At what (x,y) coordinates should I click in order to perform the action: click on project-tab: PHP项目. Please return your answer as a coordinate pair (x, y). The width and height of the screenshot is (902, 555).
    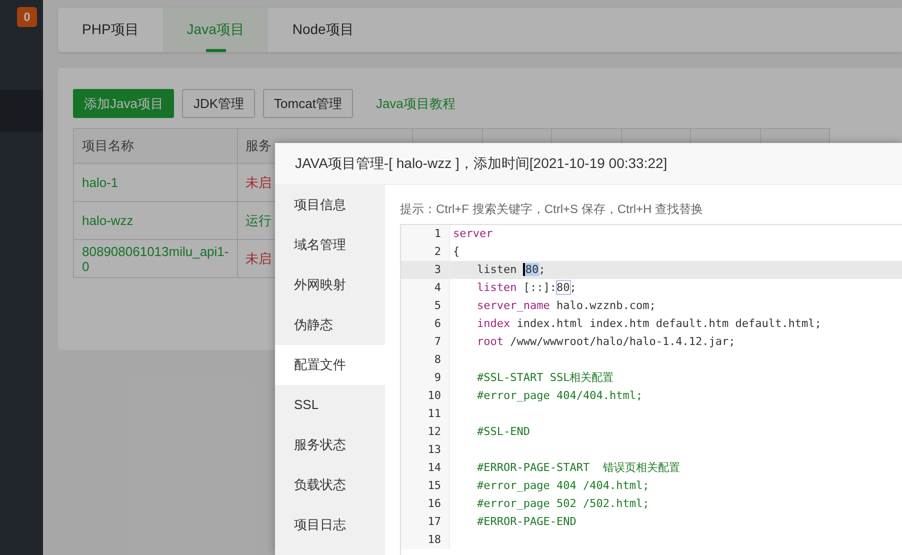
    Looking at the image, I should click on (110, 30).